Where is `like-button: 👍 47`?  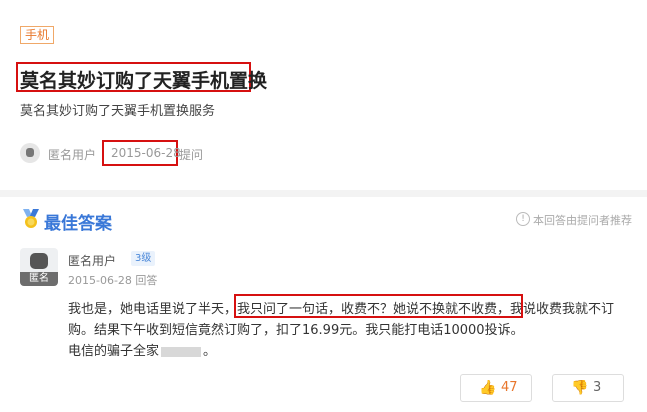 like-button: 👍 47 is located at coordinates (496, 388).